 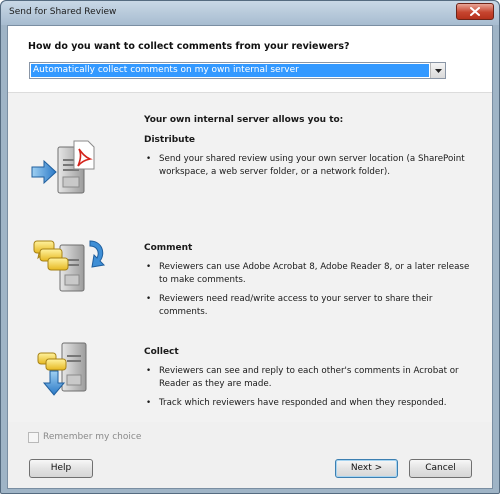 I want to click on next-button: Next >, so click(x=366, y=468).